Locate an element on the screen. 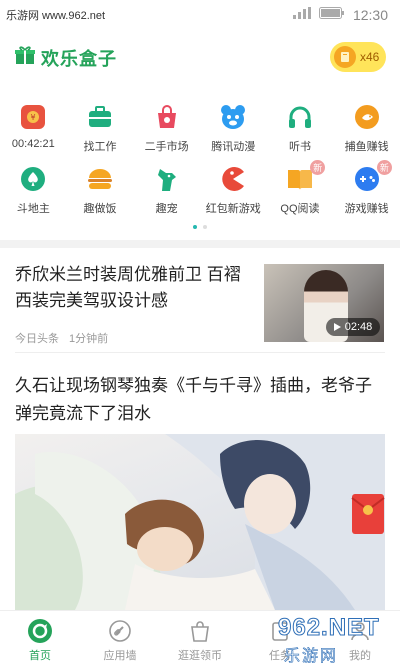 The height and width of the screenshot is (666, 400). spade-icon is located at coordinates (33, 179).